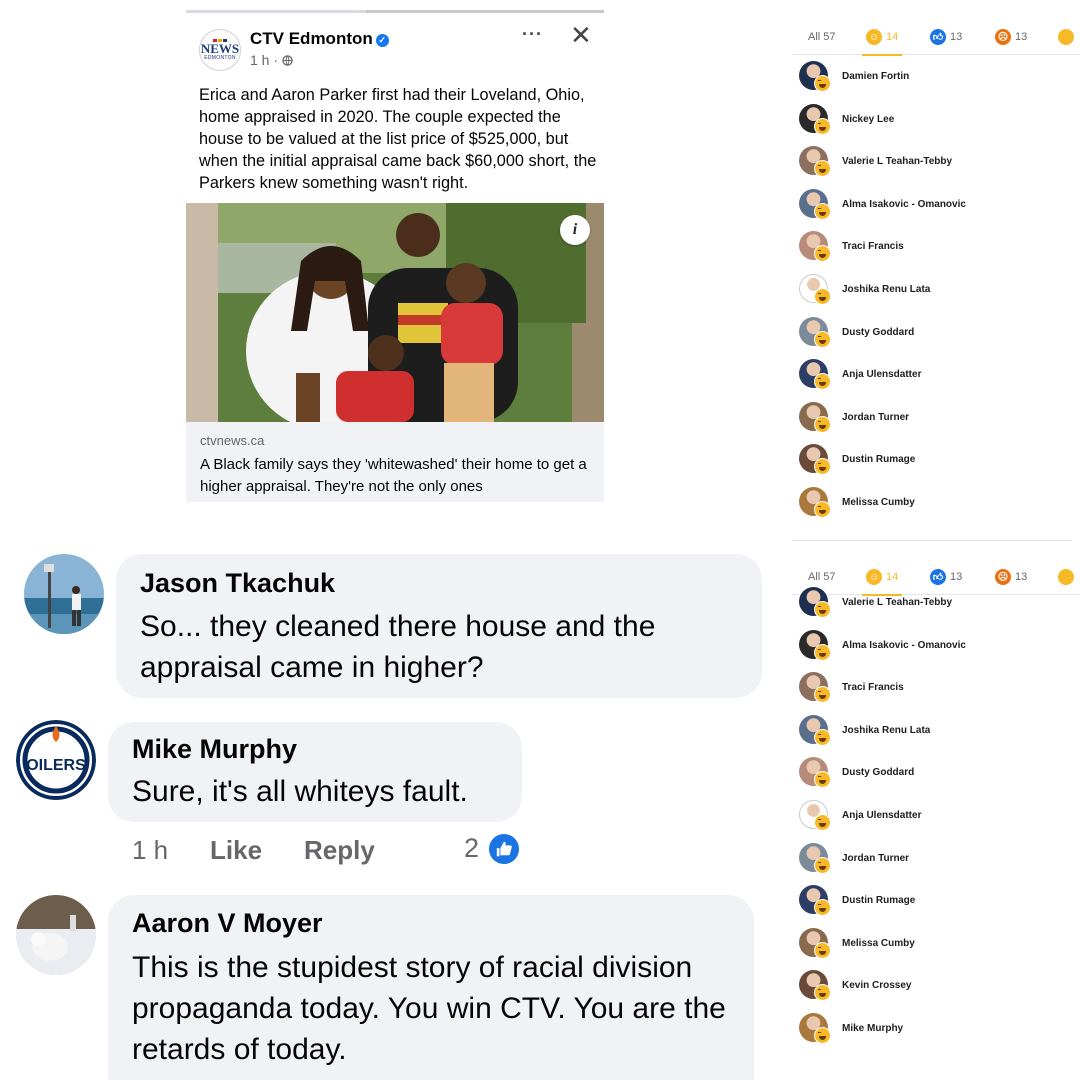  What do you see at coordinates (936, 991) in the screenshot?
I see `reactor-row: Kevin Crossey` at bounding box center [936, 991].